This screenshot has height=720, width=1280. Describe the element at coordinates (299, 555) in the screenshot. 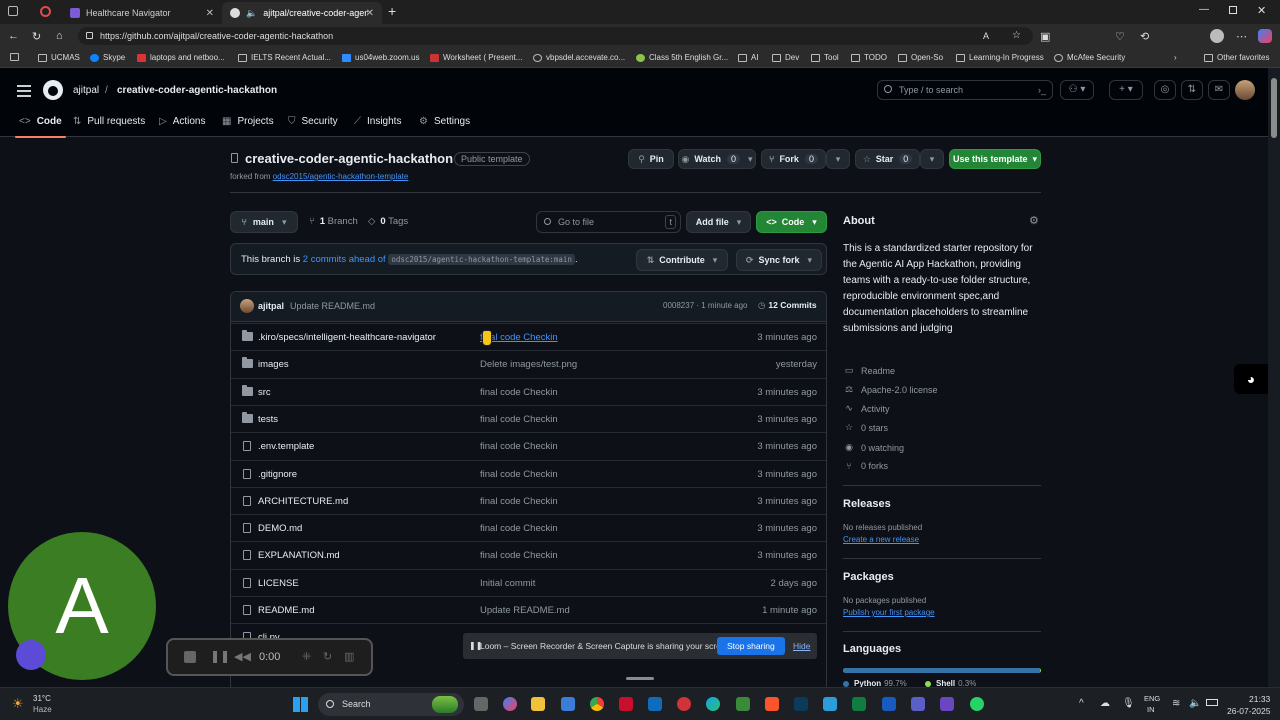

I see `file-name: EXPLANATION.md` at that location.